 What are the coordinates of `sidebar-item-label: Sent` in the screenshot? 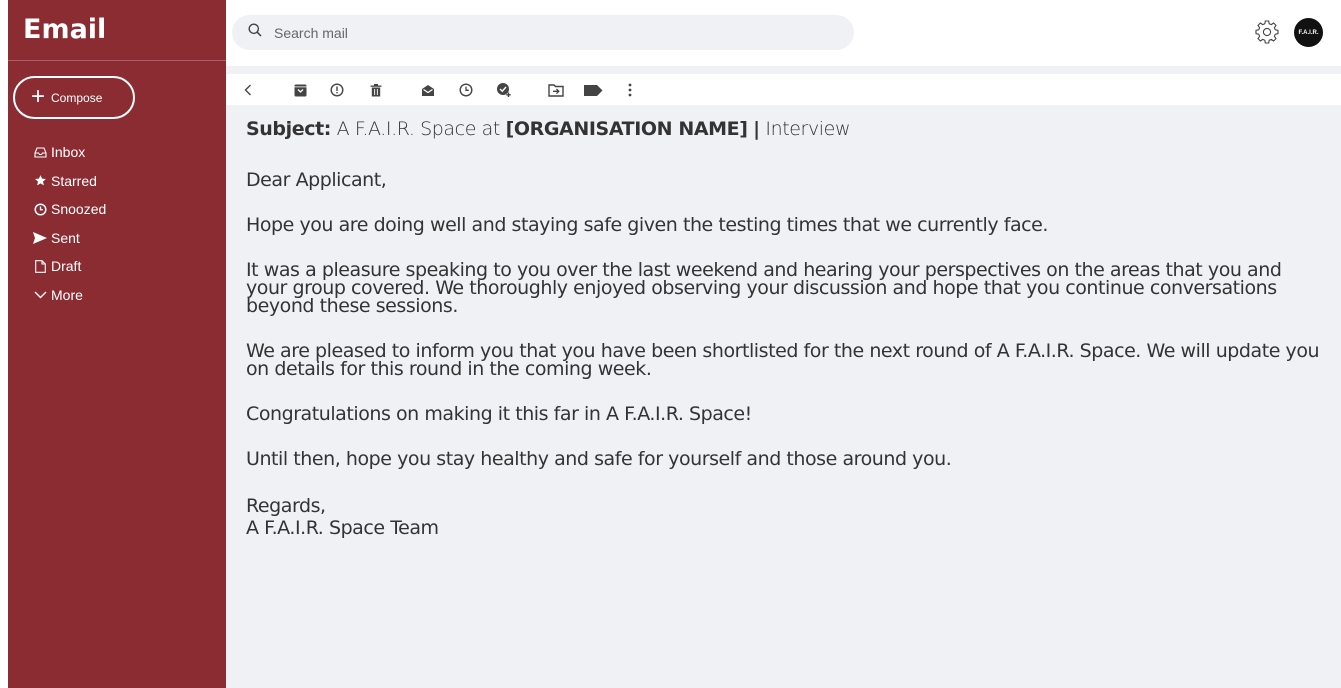 It's located at (65, 237).